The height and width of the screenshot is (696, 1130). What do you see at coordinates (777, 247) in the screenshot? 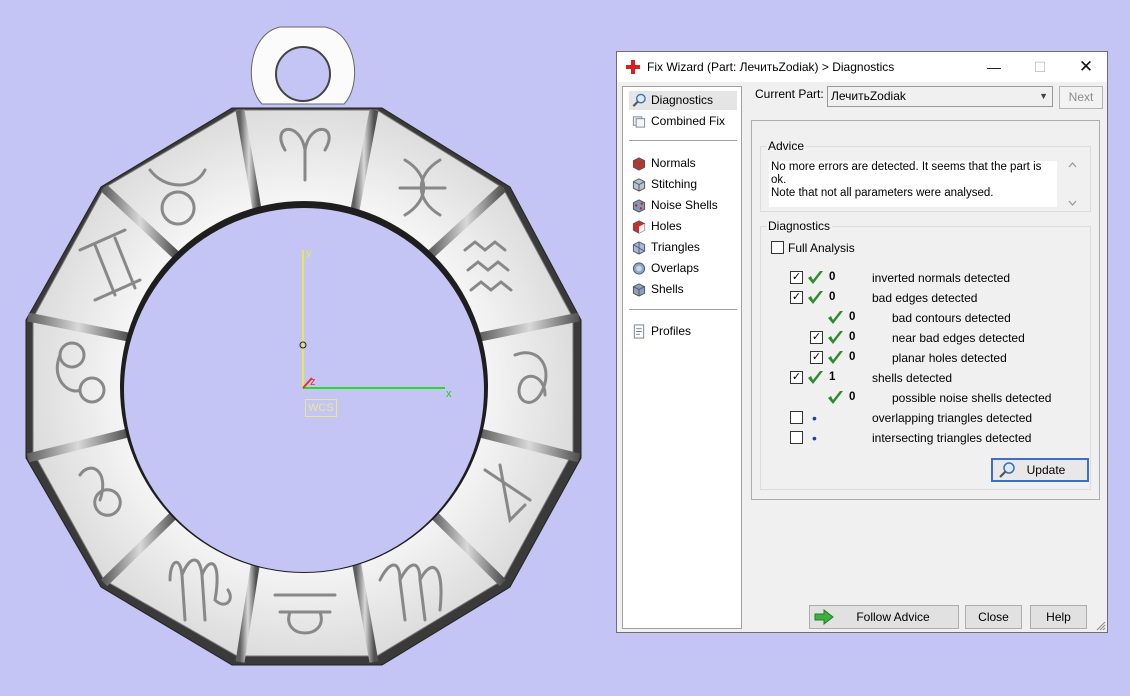
I see `full-analysis-checkbox` at bounding box center [777, 247].